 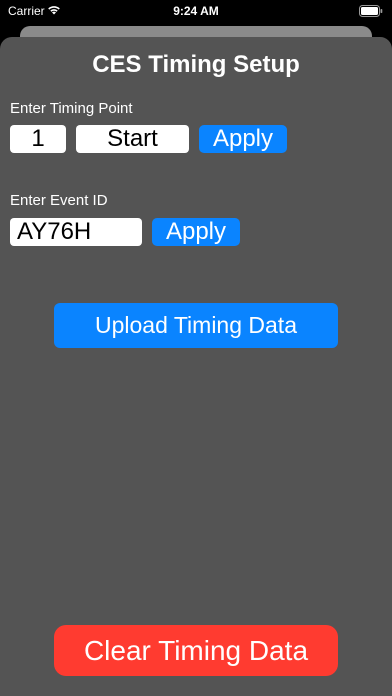 I want to click on apply-event-id-button: Apply, so click(x=196, y=232).